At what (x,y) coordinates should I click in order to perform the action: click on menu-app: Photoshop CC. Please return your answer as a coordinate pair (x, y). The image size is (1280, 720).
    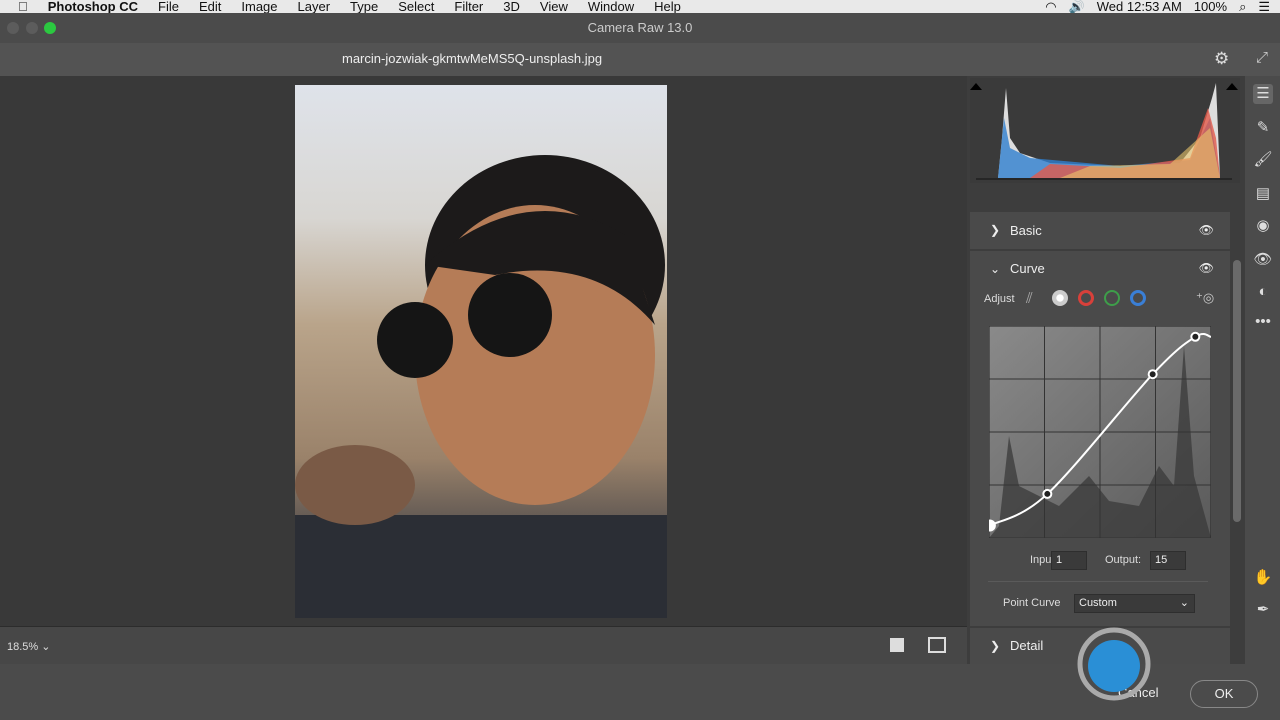
    Looking at the image, I should click on (93, 6).